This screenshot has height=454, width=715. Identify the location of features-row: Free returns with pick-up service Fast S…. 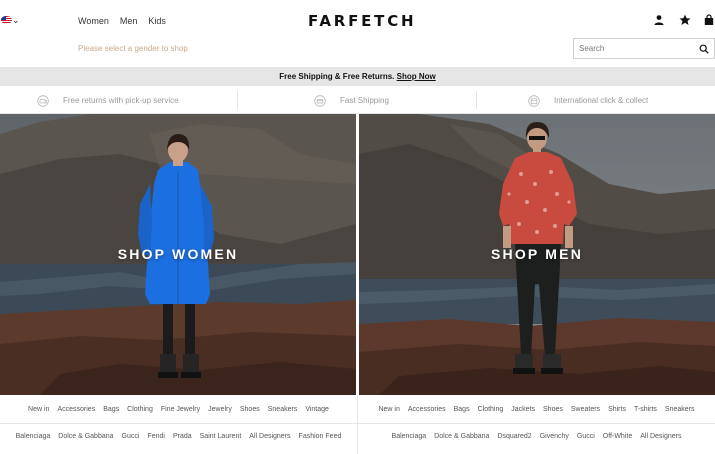
(357, 100).